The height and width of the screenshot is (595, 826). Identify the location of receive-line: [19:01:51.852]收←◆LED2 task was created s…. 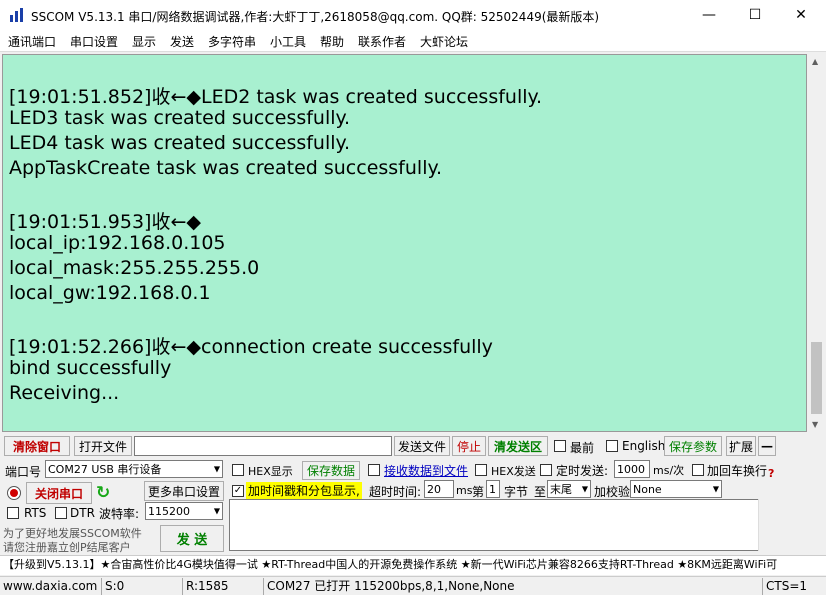
(276, 97).